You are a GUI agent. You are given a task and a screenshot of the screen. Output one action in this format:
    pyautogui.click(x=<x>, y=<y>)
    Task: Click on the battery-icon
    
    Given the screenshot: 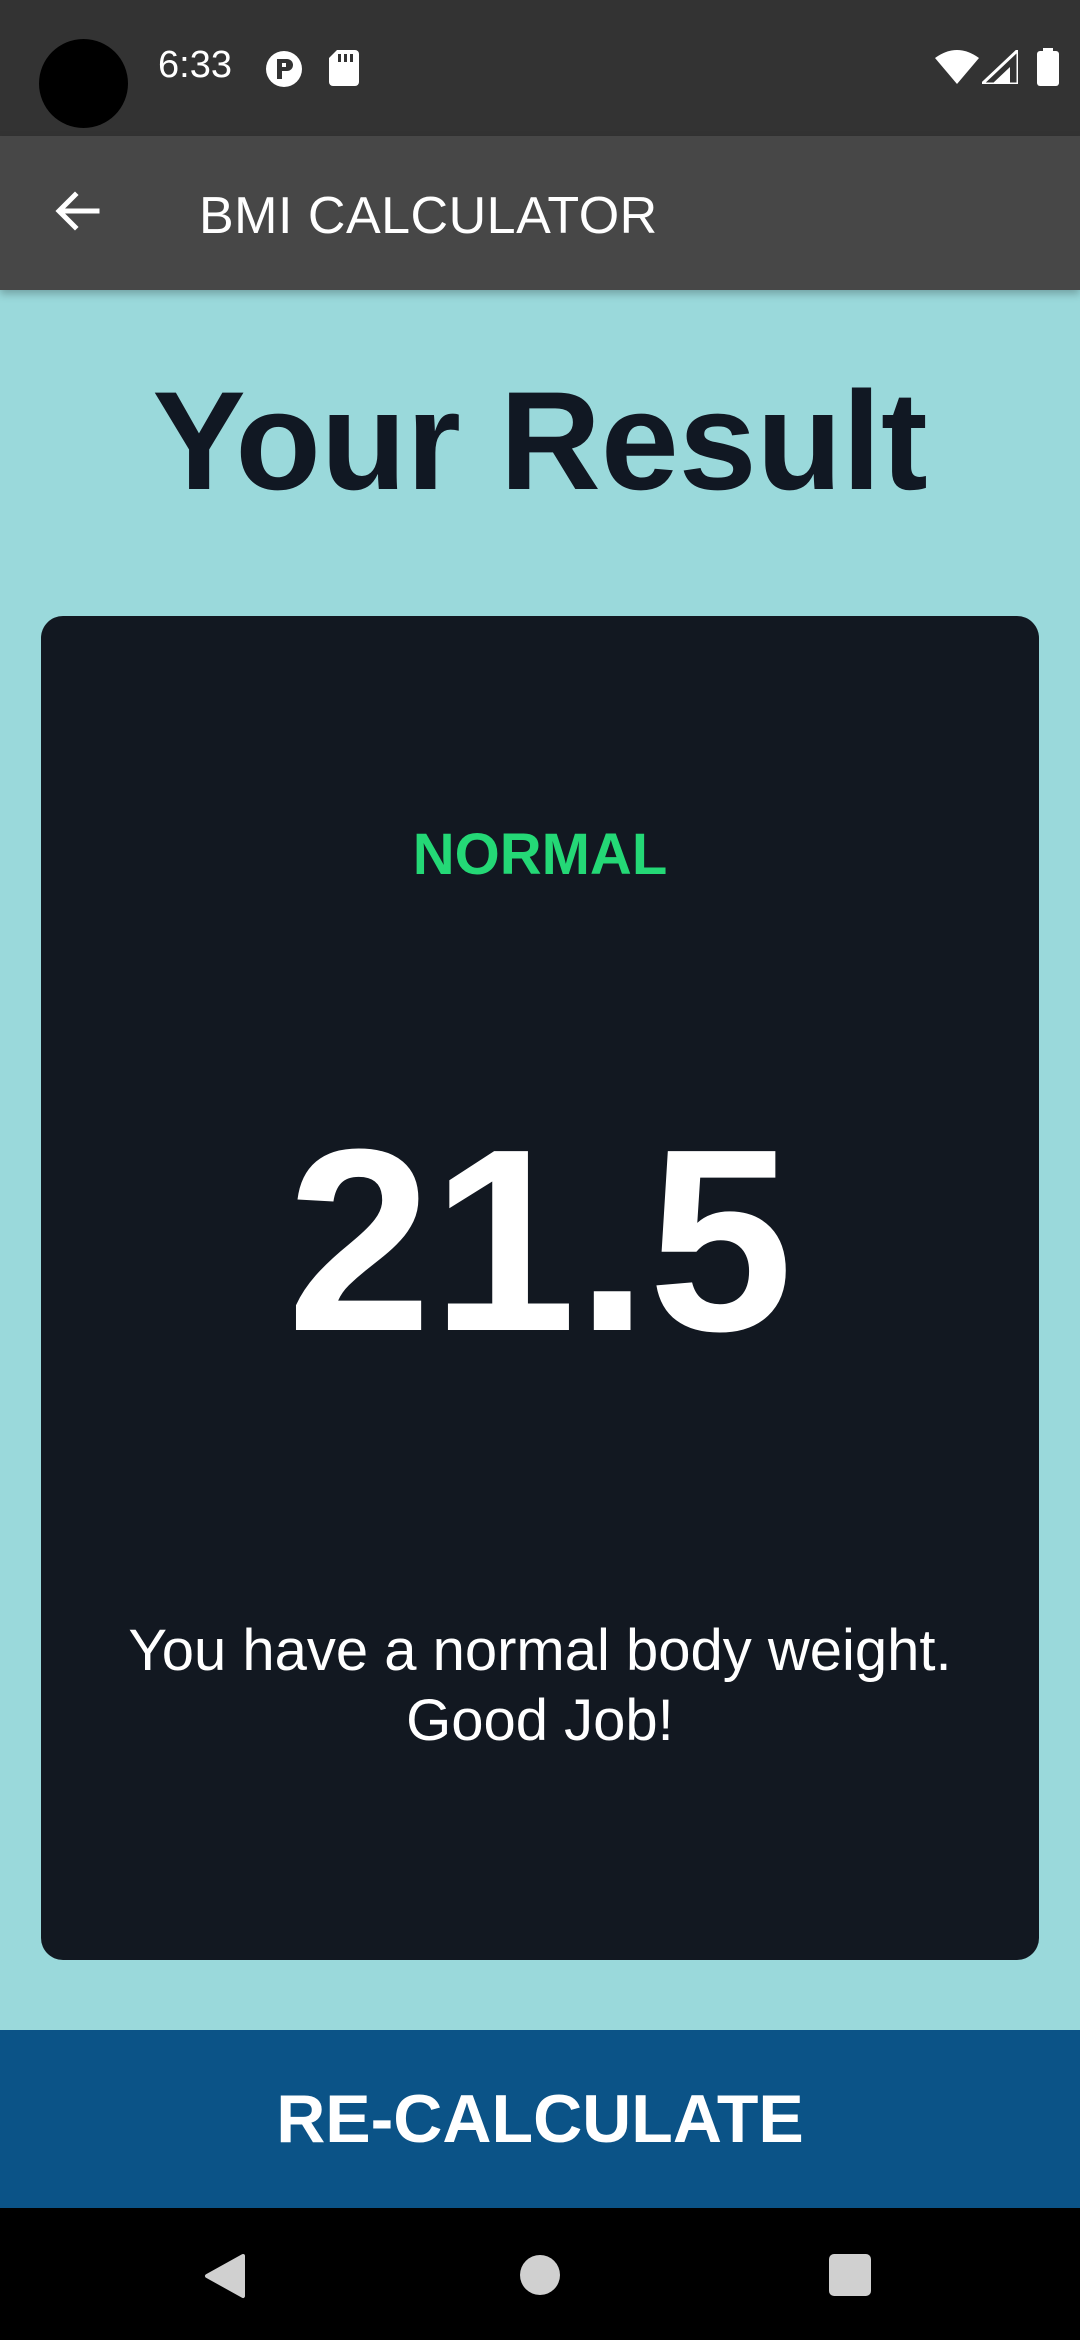 What is the action you would take?
    pyautogui.click(x=1048, y=69)
    